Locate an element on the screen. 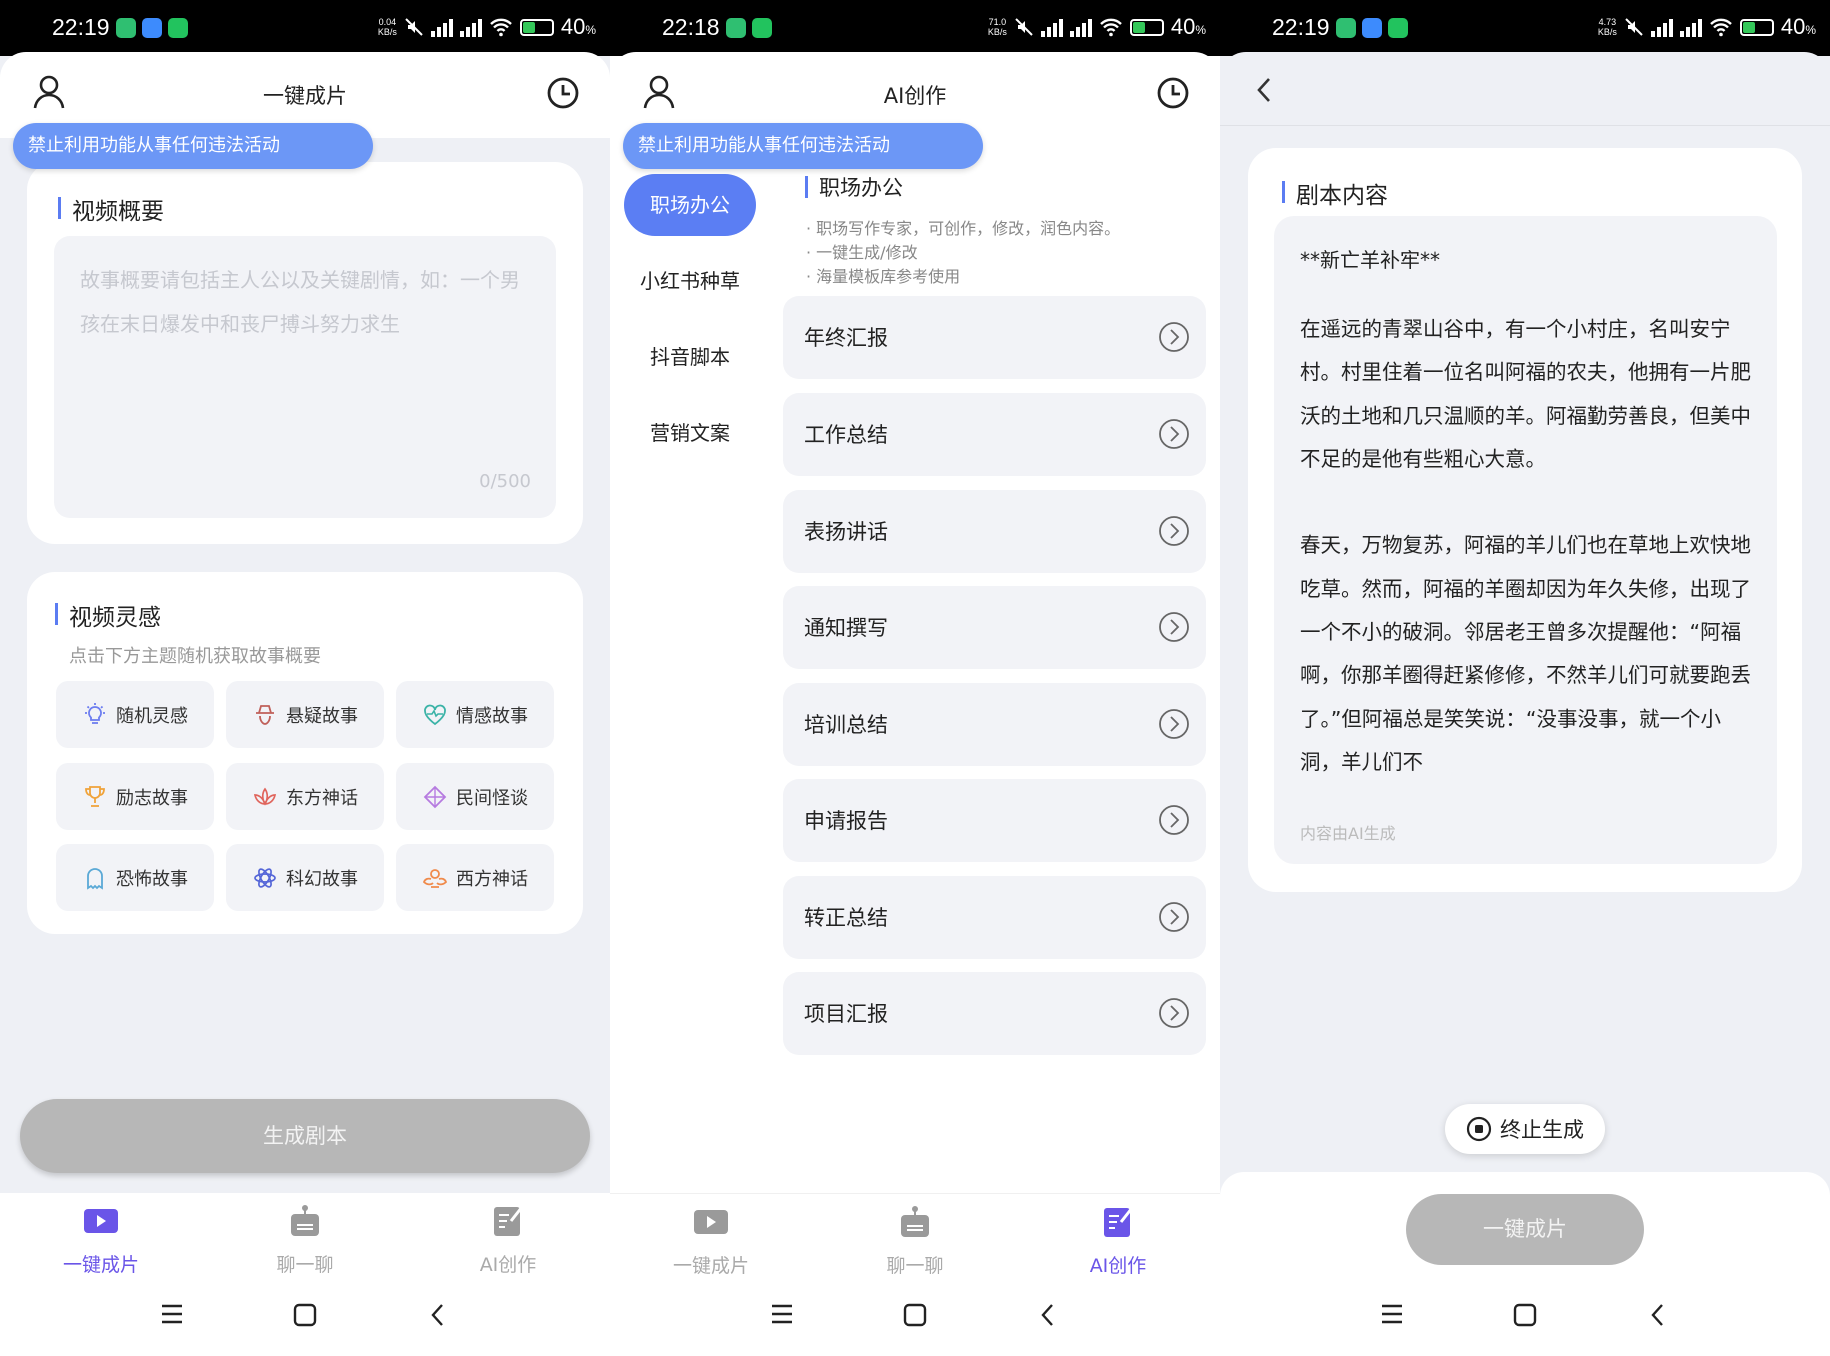 This screenshot has height=1356, width=1830. wifi-icon is located at coordinates (500, 27).